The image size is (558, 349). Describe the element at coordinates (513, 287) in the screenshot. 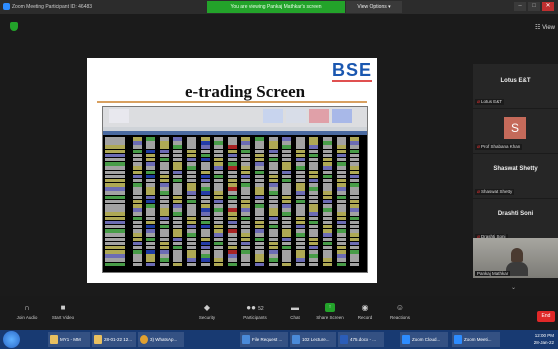

I see `chevron-down-icon: ⌄` at that location.